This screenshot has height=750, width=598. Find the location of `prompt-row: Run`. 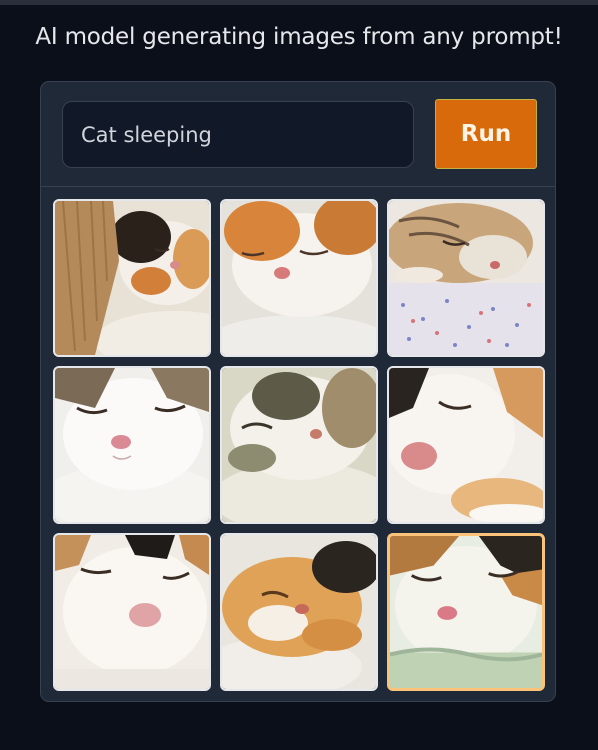

prompt-row: Run is located at coordinates (298, 134).